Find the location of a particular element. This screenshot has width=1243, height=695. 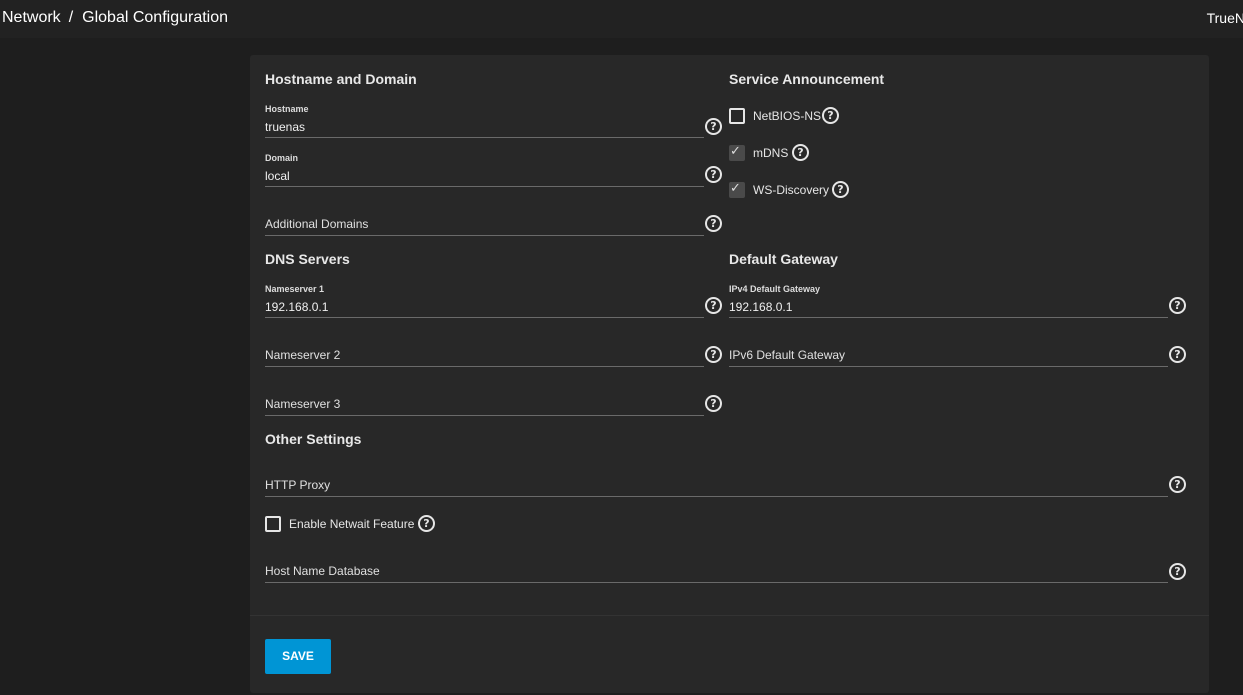

breadcrumb: Network / Global Configuration is located at coordinates (115, 18).